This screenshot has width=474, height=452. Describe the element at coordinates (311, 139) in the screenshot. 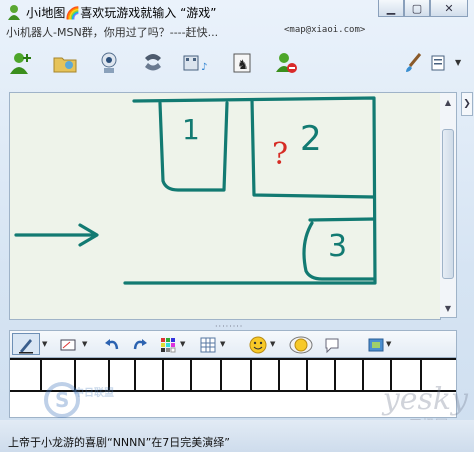

I see `room-2-label: 2` at that location.